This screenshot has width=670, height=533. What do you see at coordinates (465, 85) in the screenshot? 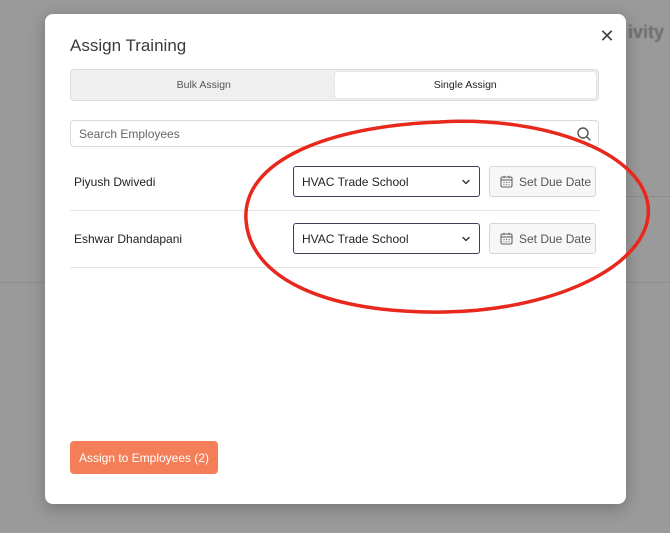
I see `tab-single-assign: Single Assign` at bounding box center [465, 85].